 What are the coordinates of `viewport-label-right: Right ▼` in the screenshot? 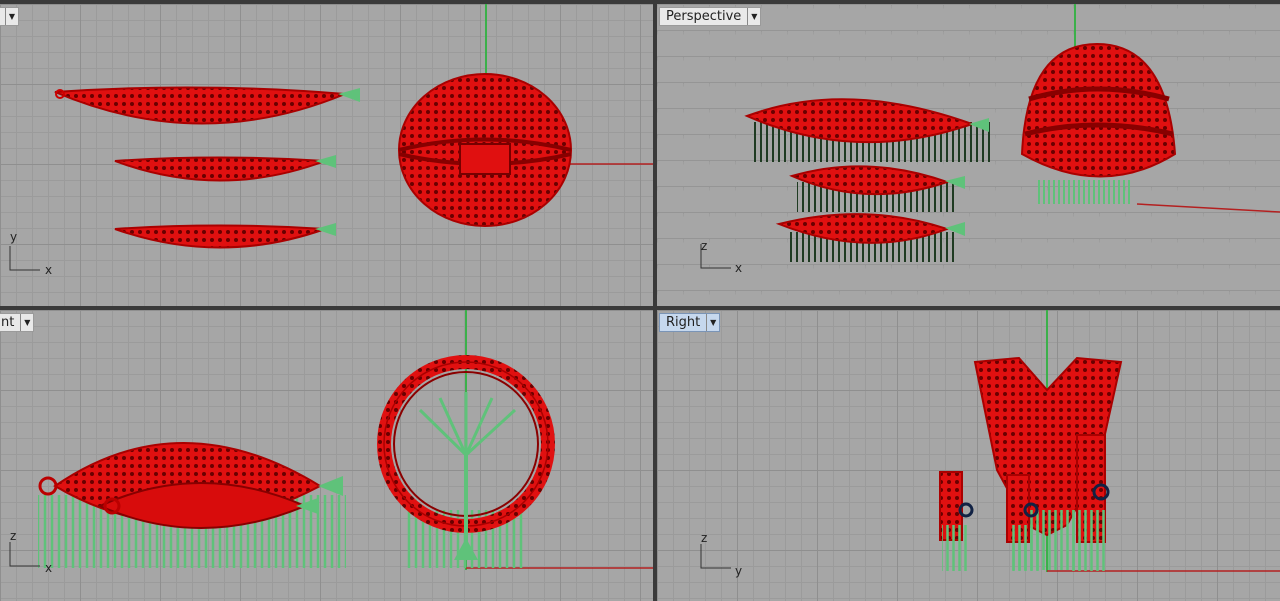 It's located at (690, 322).